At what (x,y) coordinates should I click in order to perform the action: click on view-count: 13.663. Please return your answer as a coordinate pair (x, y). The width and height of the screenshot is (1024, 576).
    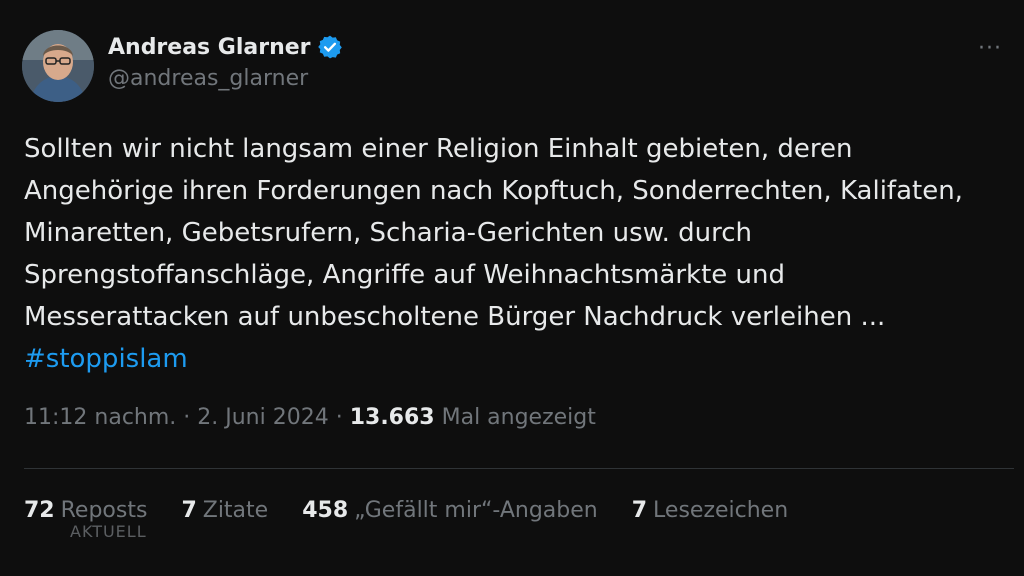
    Looking at the image, I should click on (392, 417).